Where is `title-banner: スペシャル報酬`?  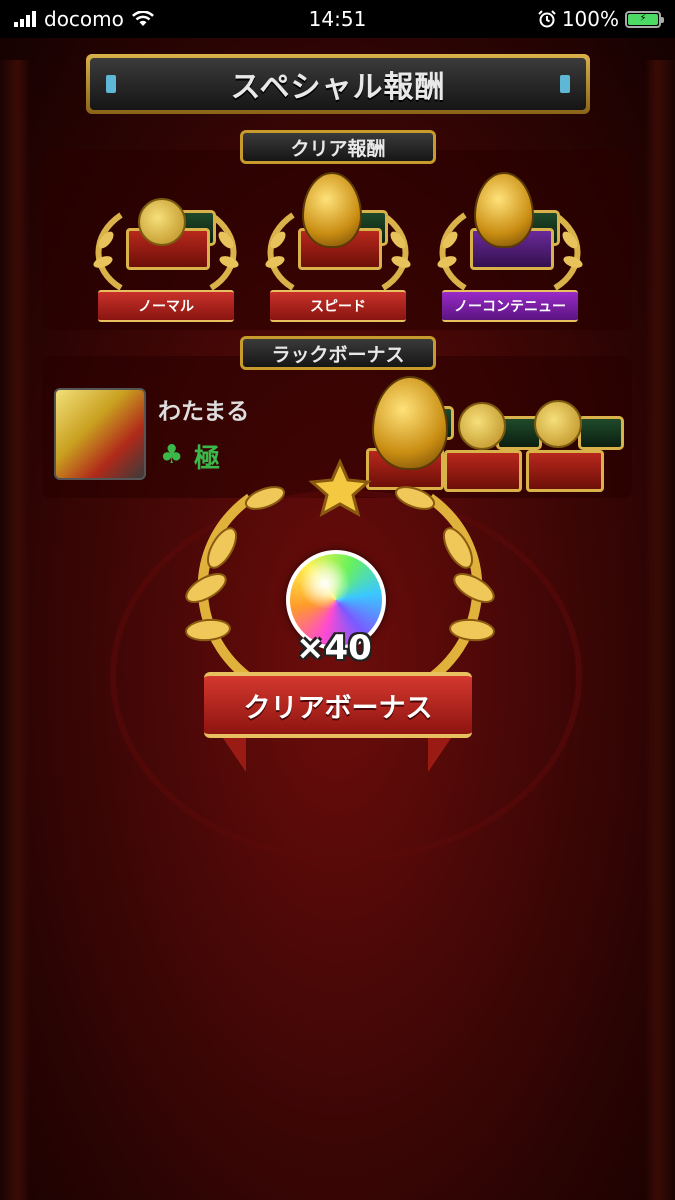
title-banner: スペシャル報酬 is located at coordinates (338, 84).